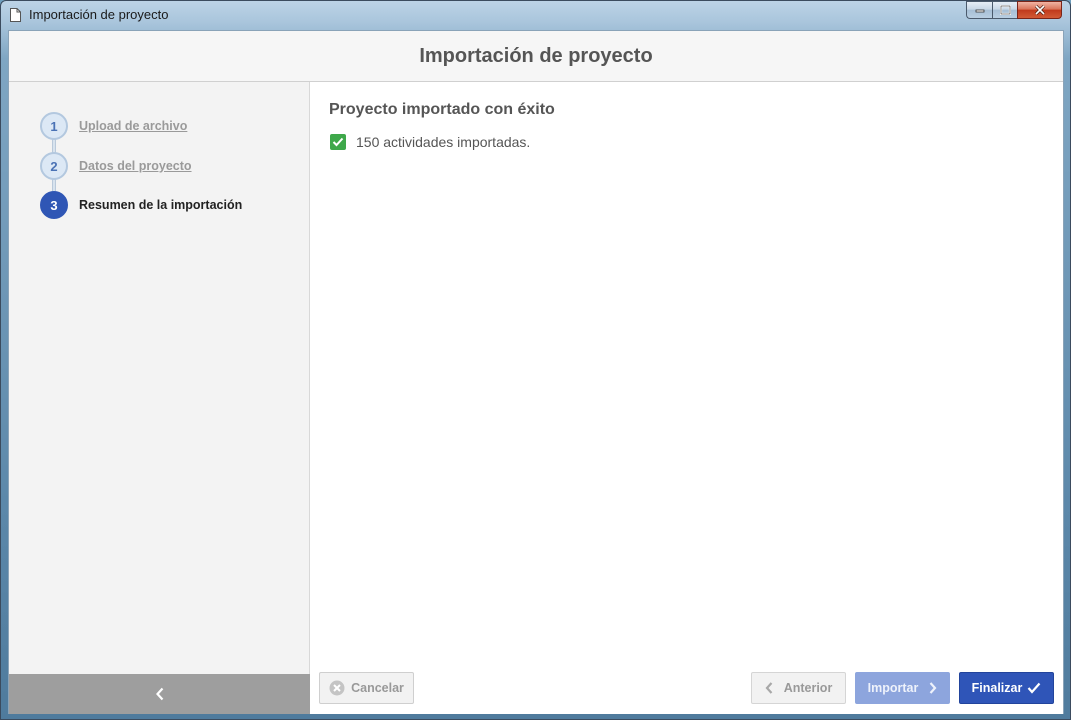 The image size is (1071, 720). I want to click on result-item: 150 actividades importadas., so click(430, 142).